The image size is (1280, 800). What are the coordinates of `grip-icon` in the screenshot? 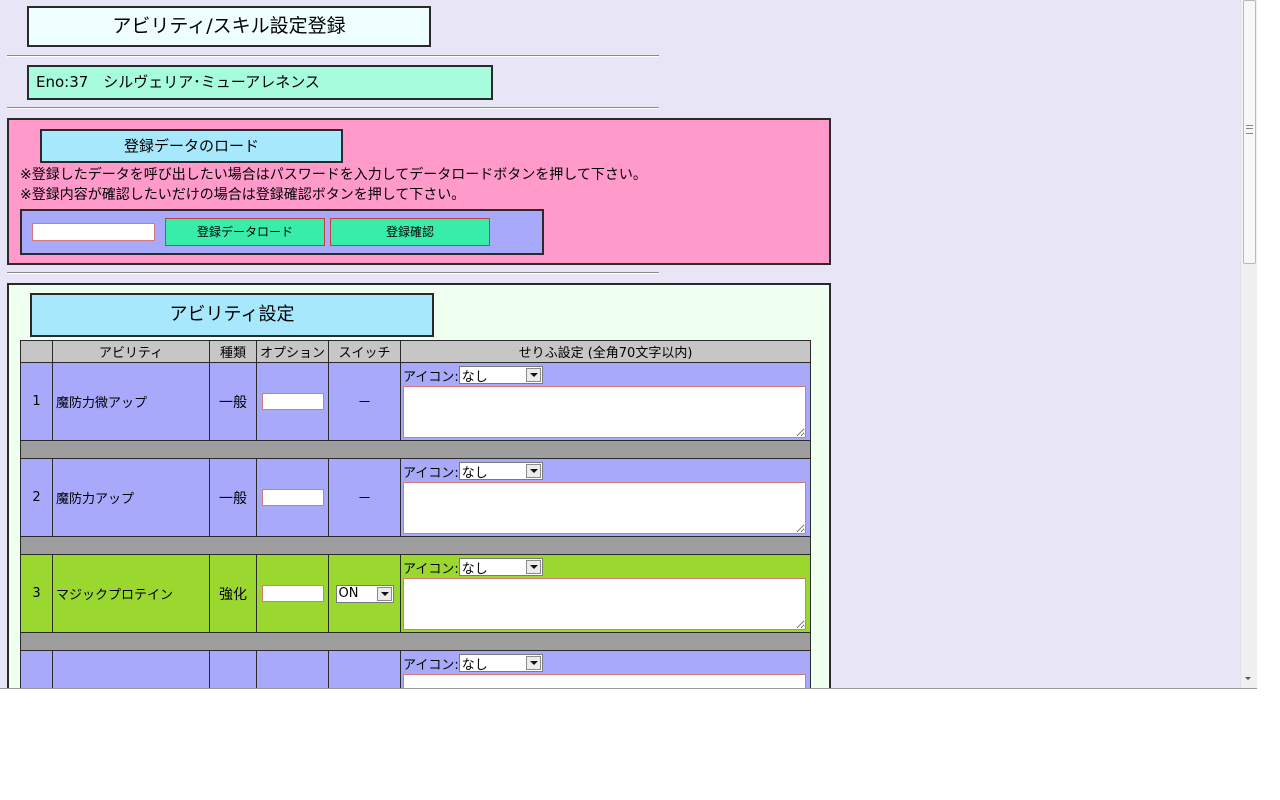 It's located at (1249, 129).